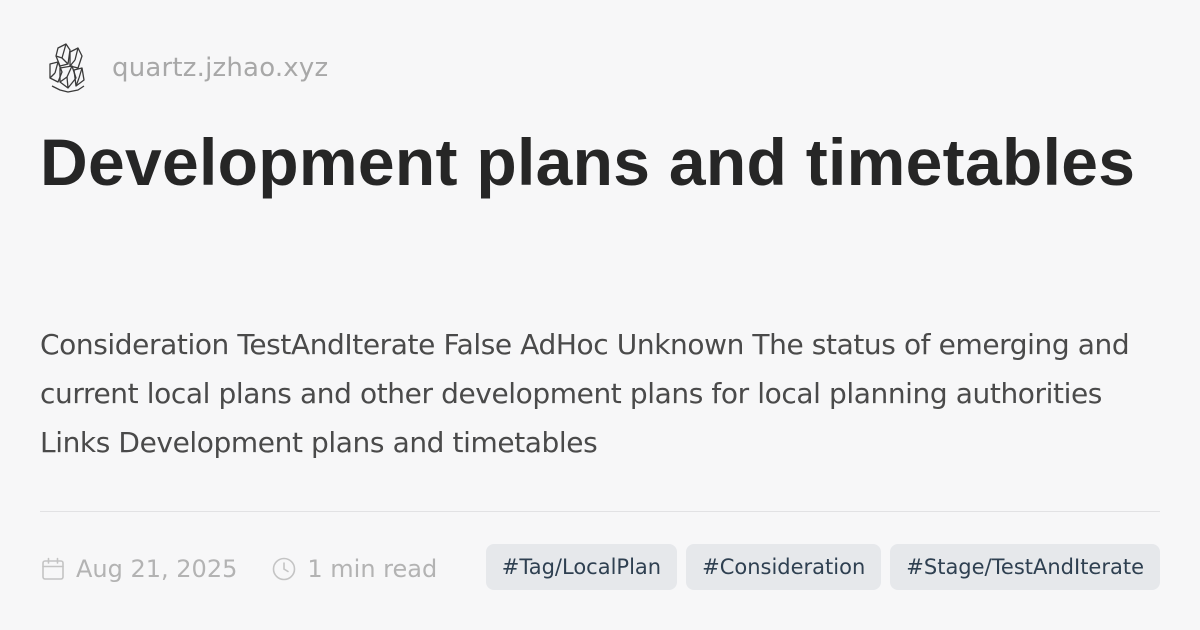  What do you see at coordinates (1025, 567) in the screenshot?
I see `tag-stage-test-and-iterate: #Stage/TestAndIterate` at bounding box center [1025, 567].